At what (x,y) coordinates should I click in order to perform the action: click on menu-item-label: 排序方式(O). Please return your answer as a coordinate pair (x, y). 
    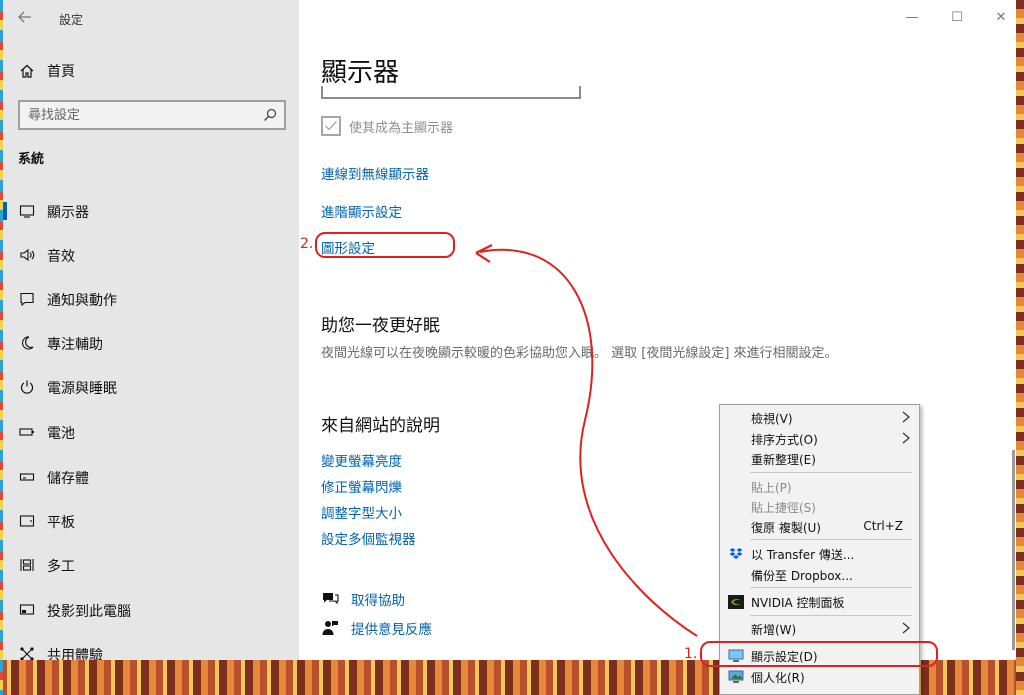
    Looking at the image, I should click on (784, 440).